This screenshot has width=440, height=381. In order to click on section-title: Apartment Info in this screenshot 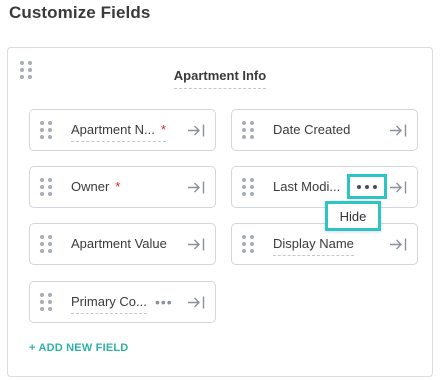, I will do `click(220, 78)`.